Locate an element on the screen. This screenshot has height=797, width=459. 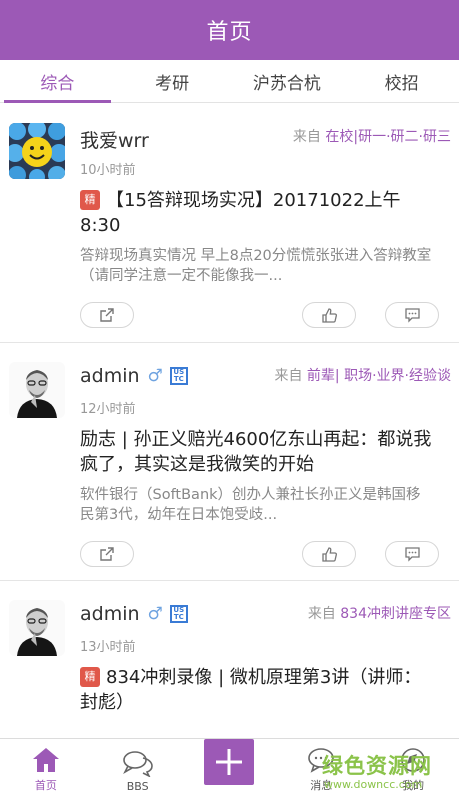
tab-compose is located at coordinates (230, 768).